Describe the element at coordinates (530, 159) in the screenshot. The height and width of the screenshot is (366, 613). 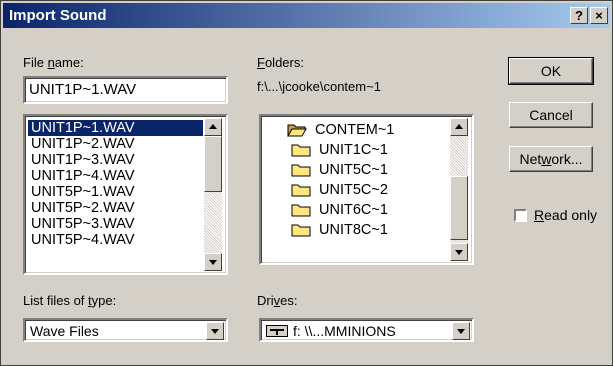
I see `network-button-text: Net` at that location.